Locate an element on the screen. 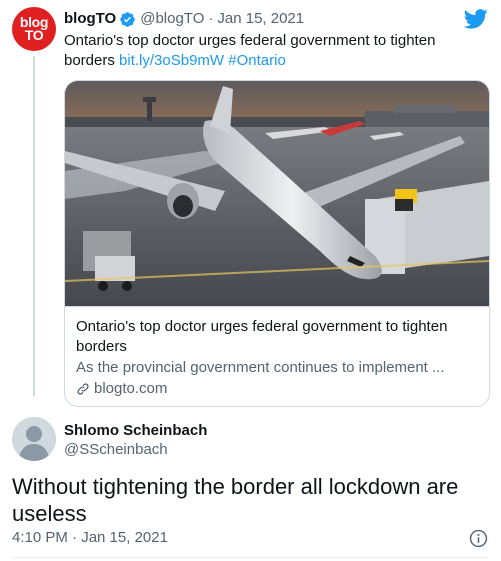 The width and height of the screenshot is (501, 561). twitter-bird-icon is located at coordinates (476, 19).